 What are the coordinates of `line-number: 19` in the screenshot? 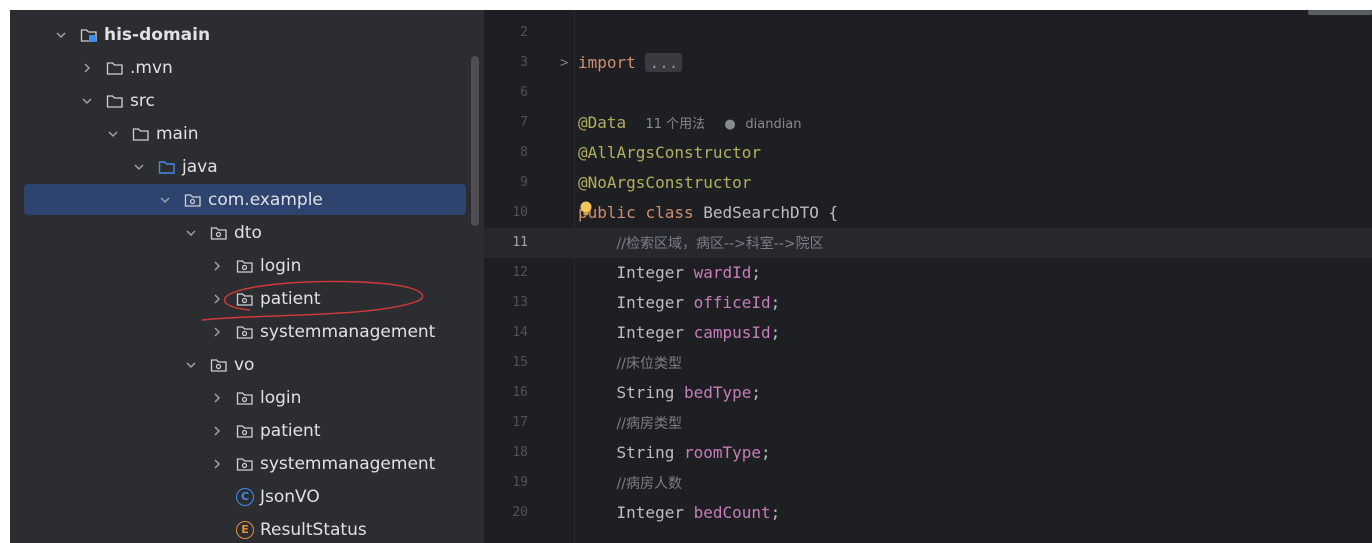 It's located at (520, 482).